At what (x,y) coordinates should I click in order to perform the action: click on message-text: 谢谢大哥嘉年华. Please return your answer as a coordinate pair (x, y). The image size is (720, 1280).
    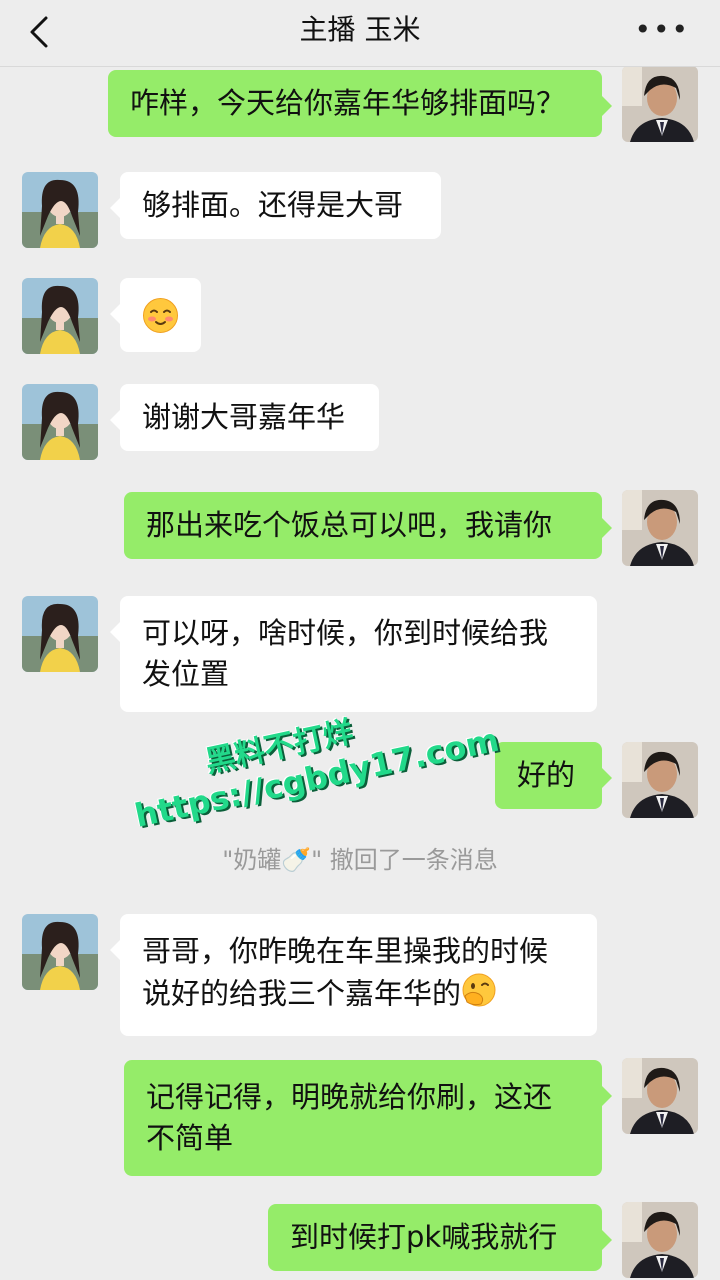
    Looking at the image, I should click on (244, 417).